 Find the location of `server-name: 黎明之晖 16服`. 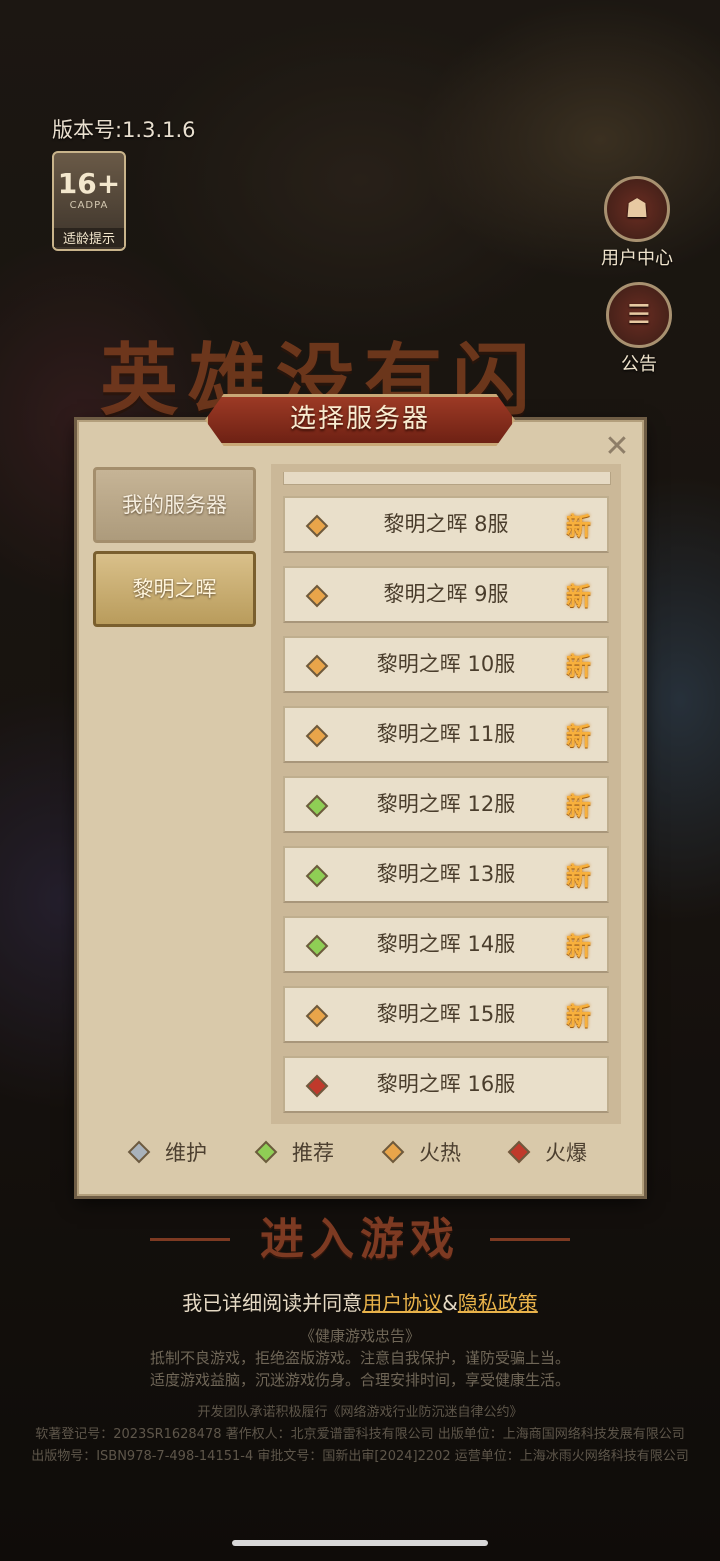

server-name: 黎明之晖 16服 is located at coordinates (446, 1084).